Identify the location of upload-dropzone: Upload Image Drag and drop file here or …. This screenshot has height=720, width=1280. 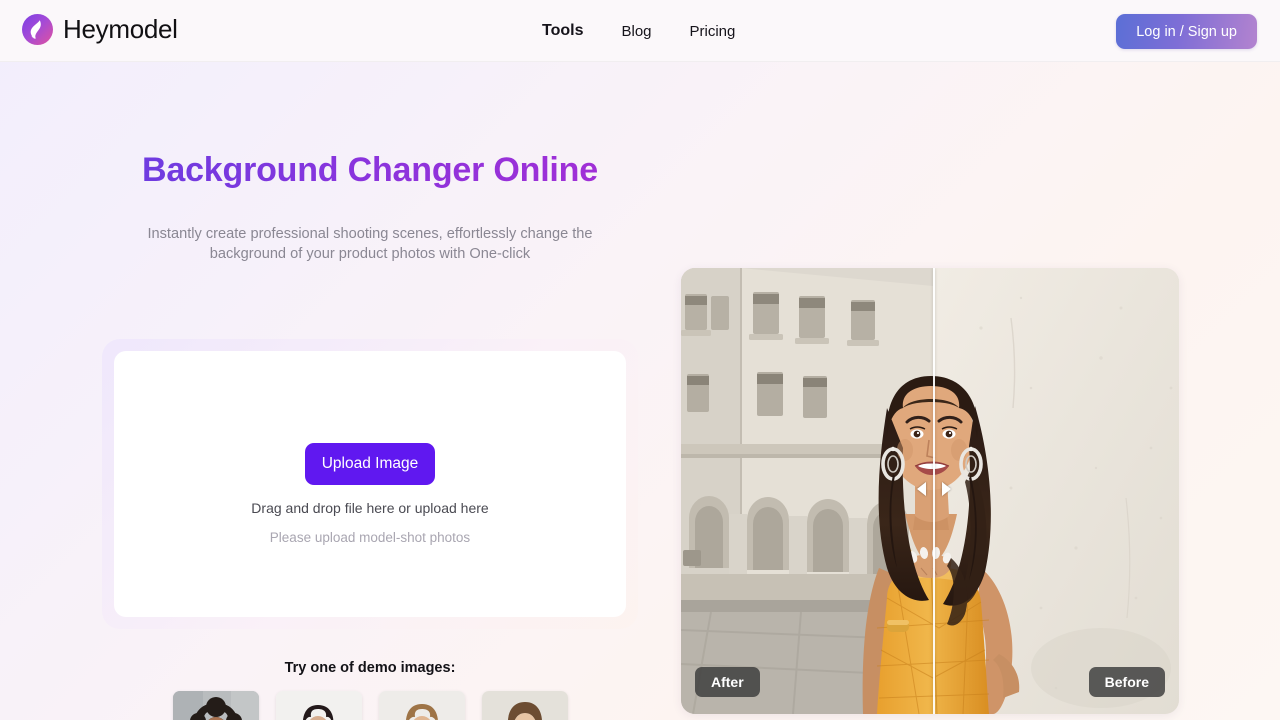
(370, 484).